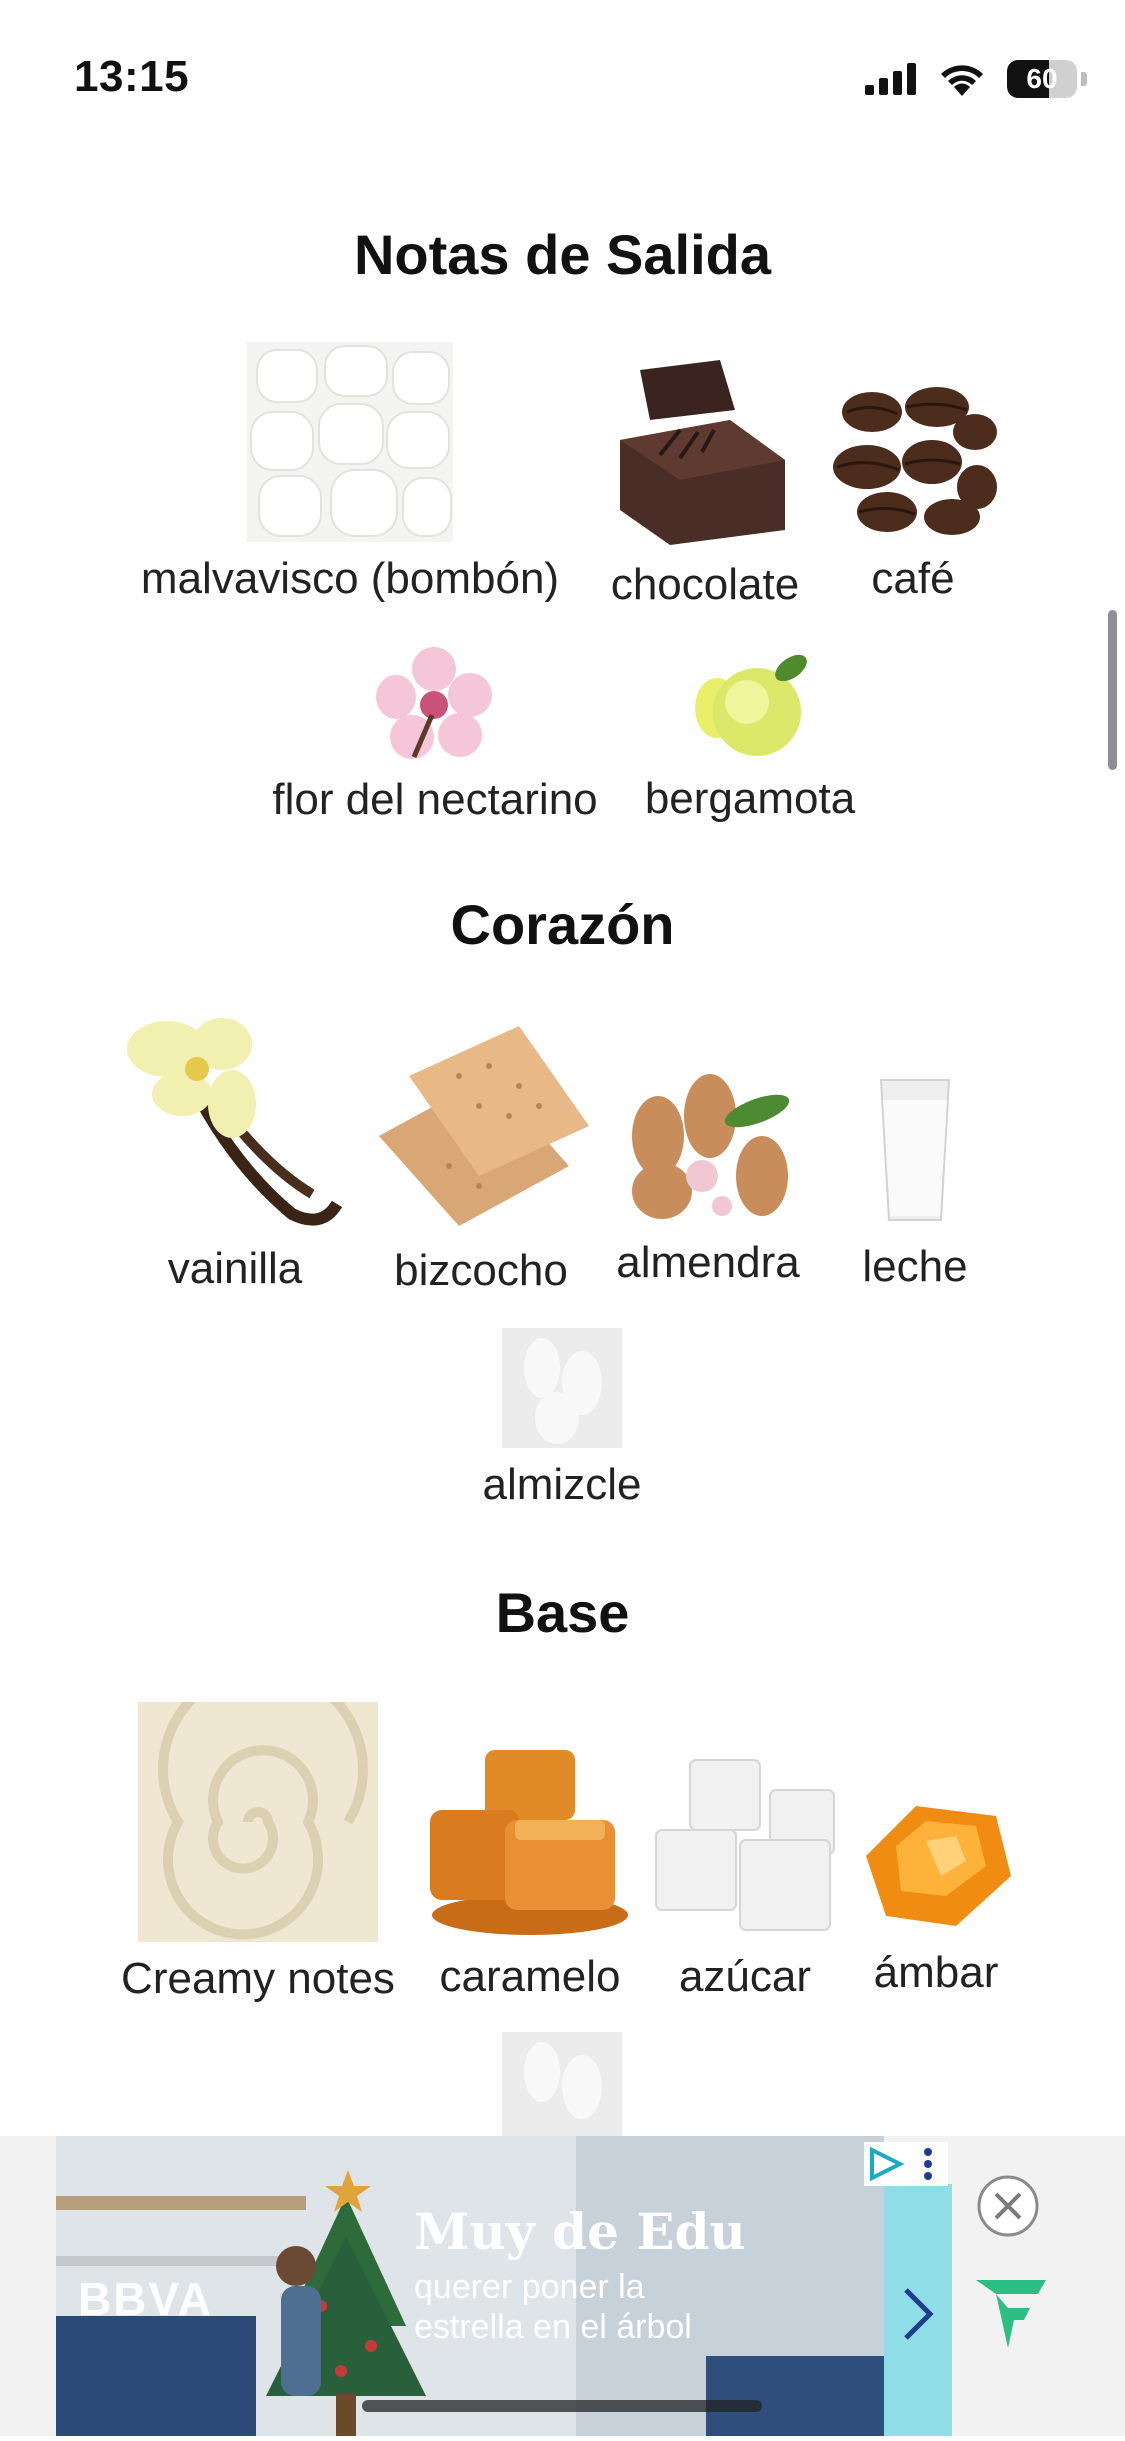  Describe the element at coordinates (350, 578) in the screenshot. I see `note-label: malvavisco (bombón)` at that location.